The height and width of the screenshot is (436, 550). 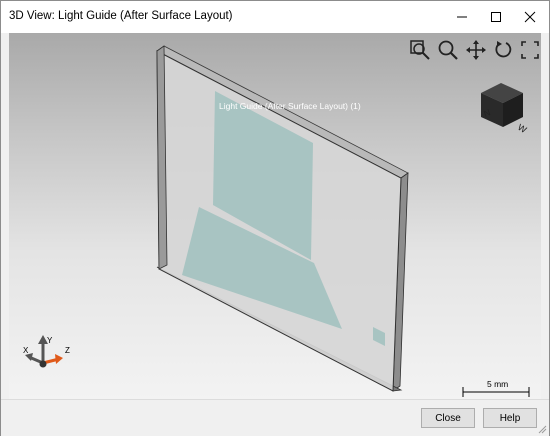 I want to click on close-icon, so click(x=530, y=17).